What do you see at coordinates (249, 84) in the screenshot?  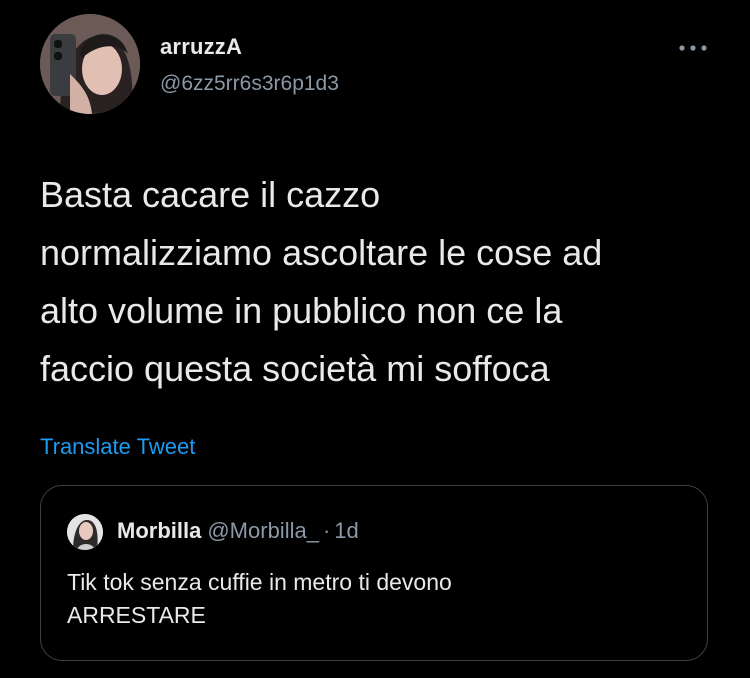 I see `author-handle: @6zz5rr6s3r6p1d3` at bounding box center [249, 84].